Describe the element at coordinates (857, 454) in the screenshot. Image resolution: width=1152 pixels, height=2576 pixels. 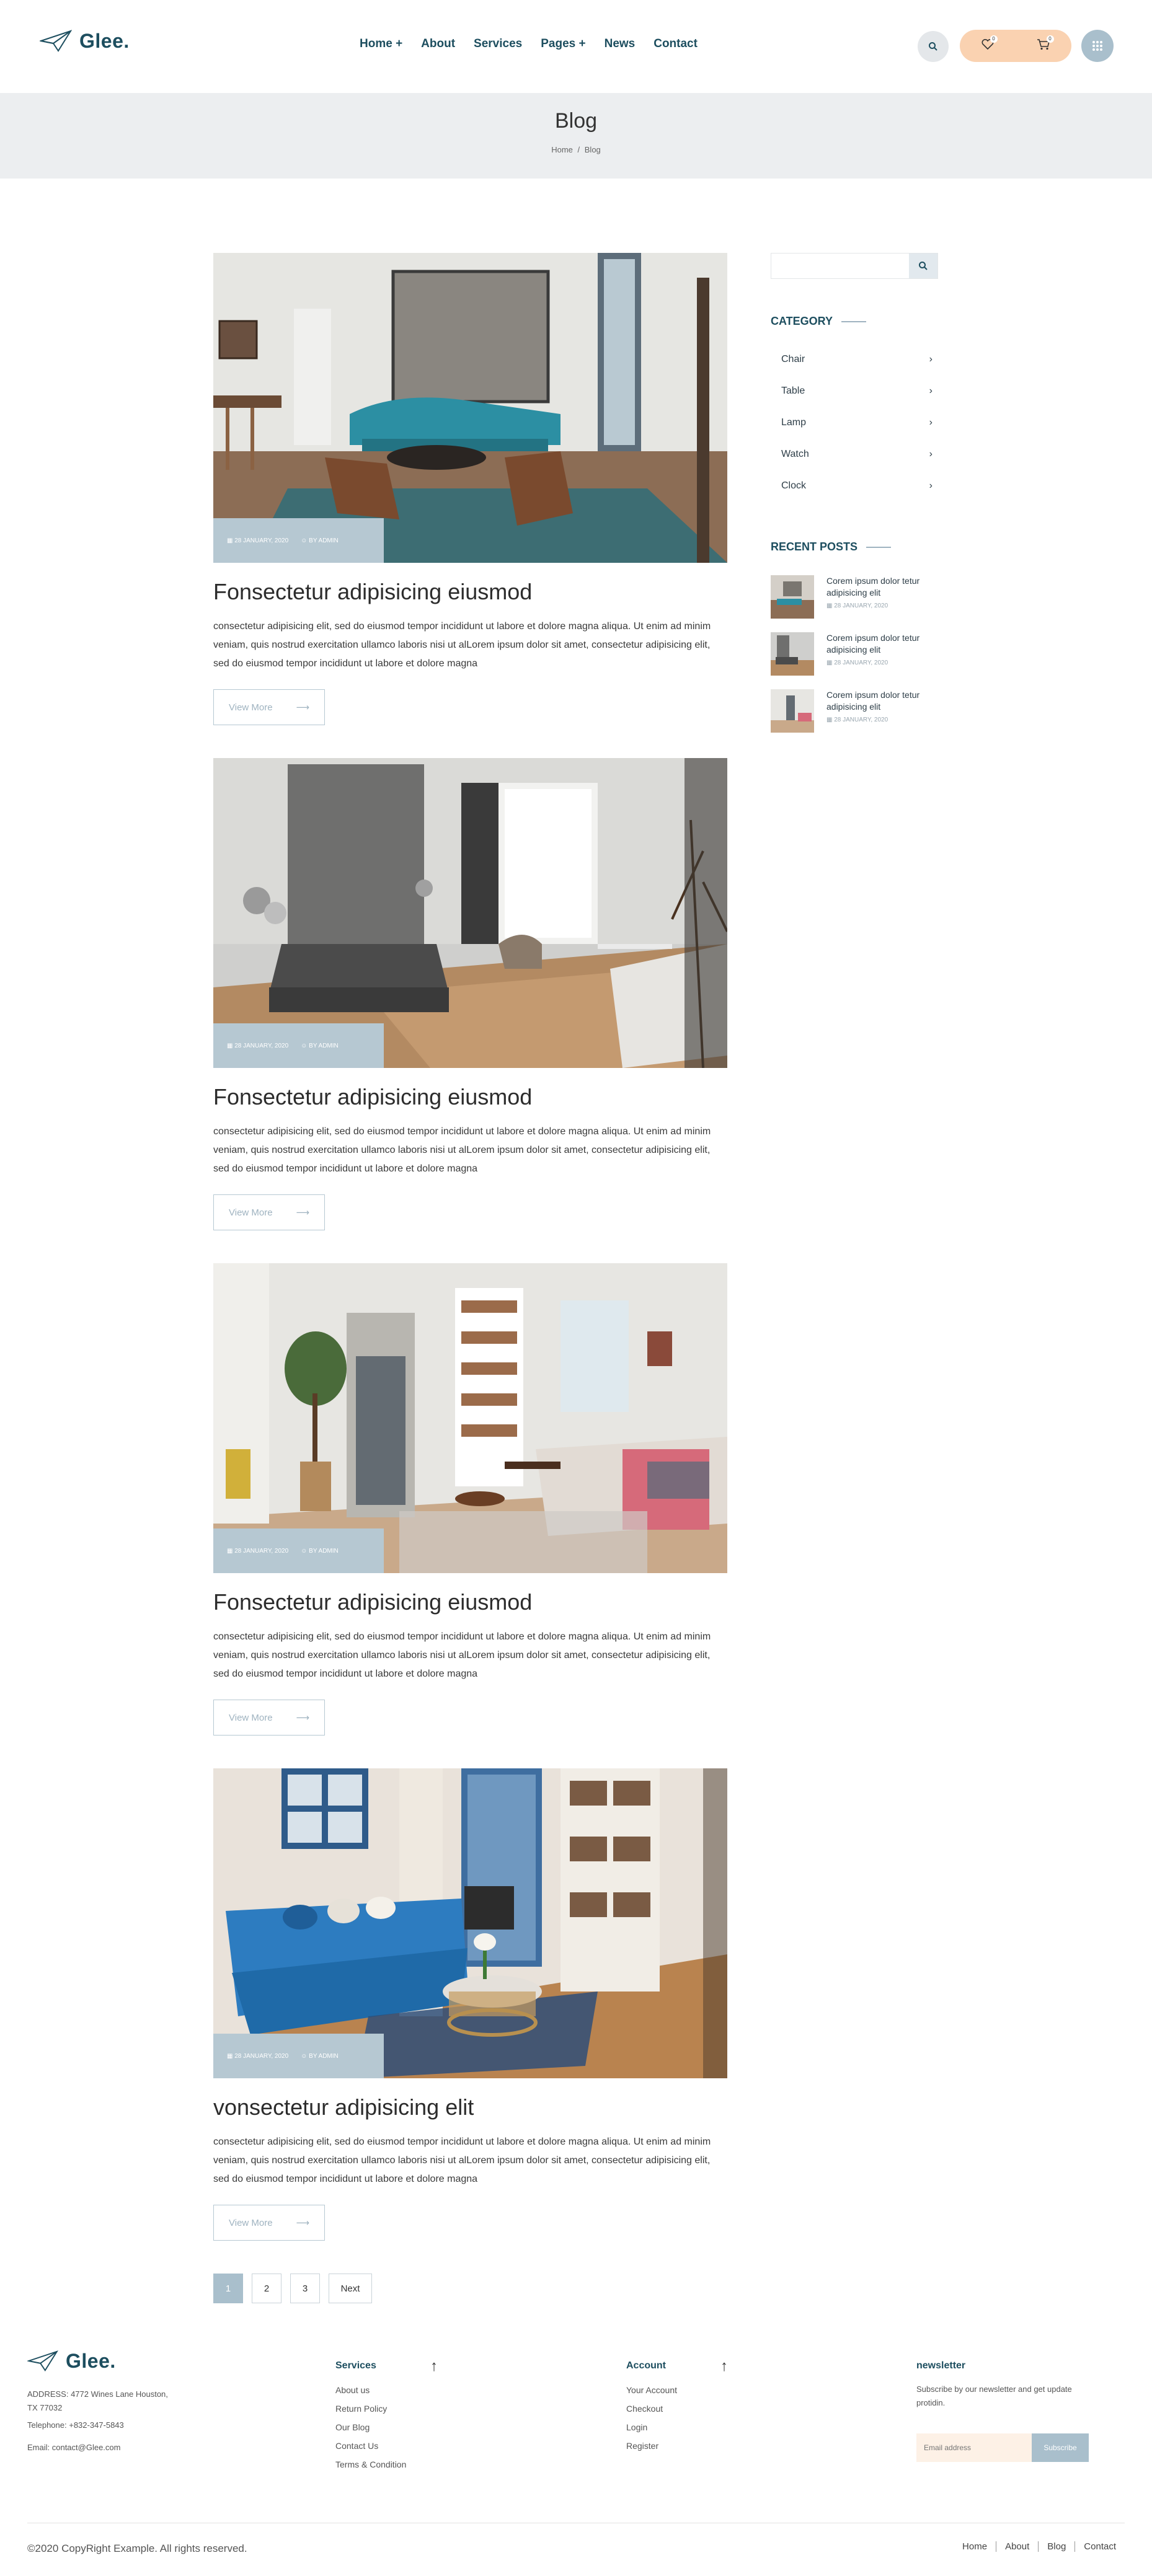
I see `category-item-watch: Watch ›` at that location.